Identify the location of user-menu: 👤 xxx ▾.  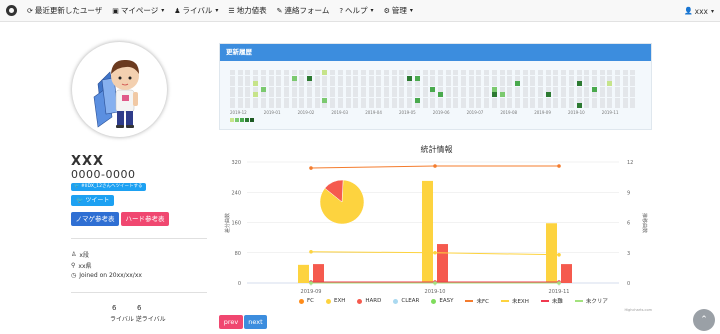
(699, 11).